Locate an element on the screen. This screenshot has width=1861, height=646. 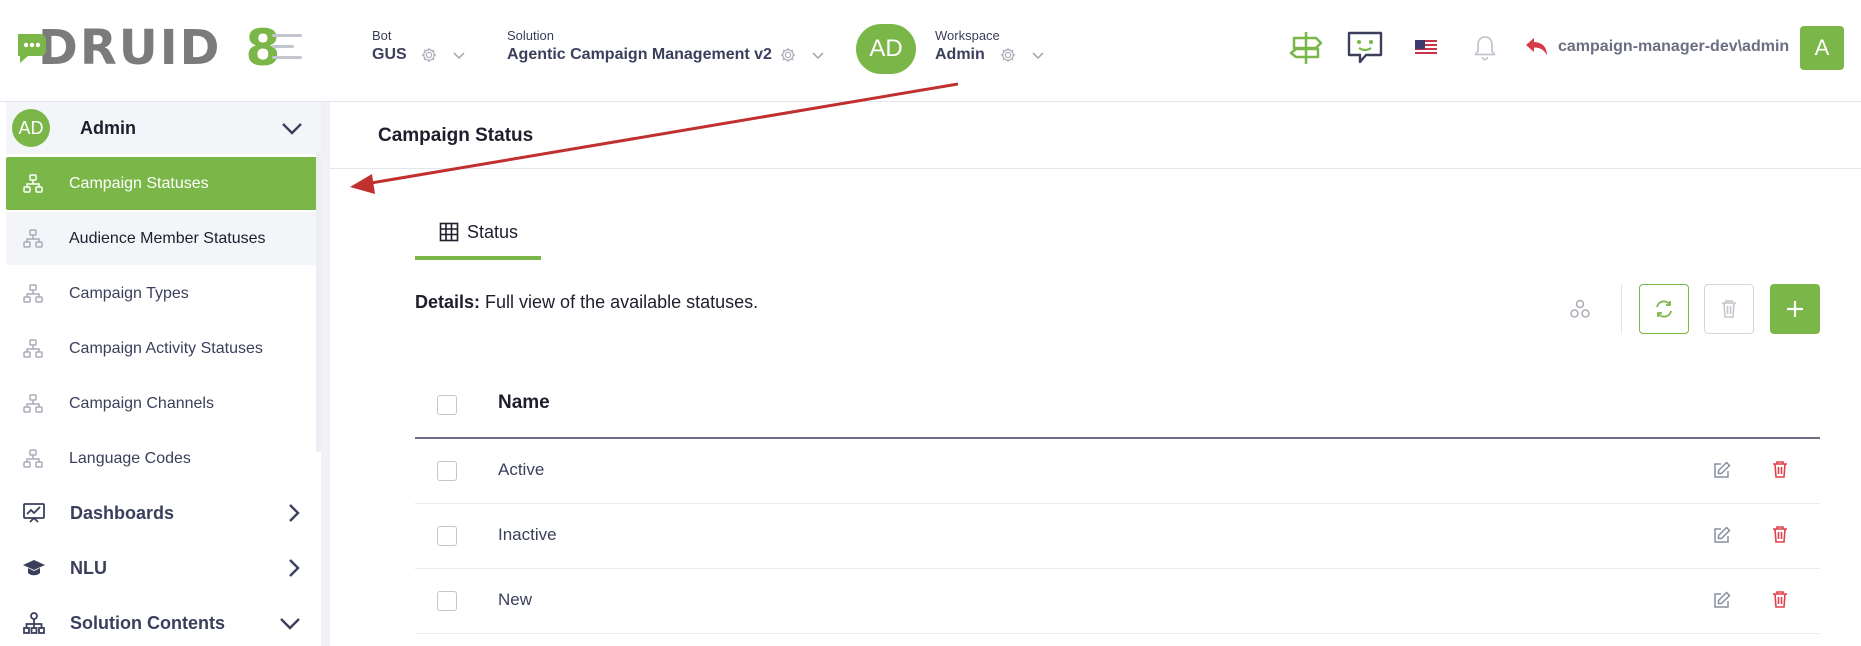
workspace-gear-icon is located at coordinates (1008, 55).